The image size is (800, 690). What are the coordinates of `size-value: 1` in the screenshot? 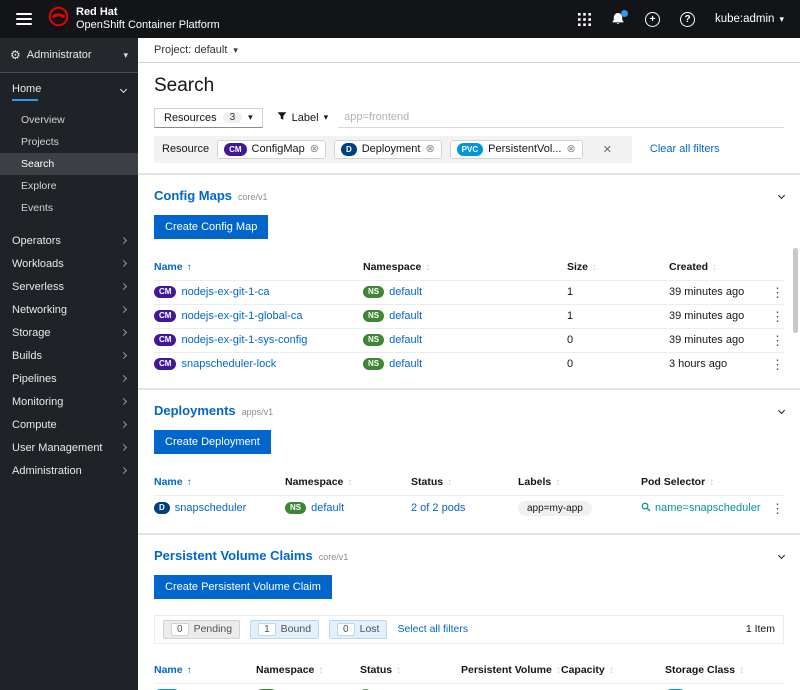 It's located at (570, 292).